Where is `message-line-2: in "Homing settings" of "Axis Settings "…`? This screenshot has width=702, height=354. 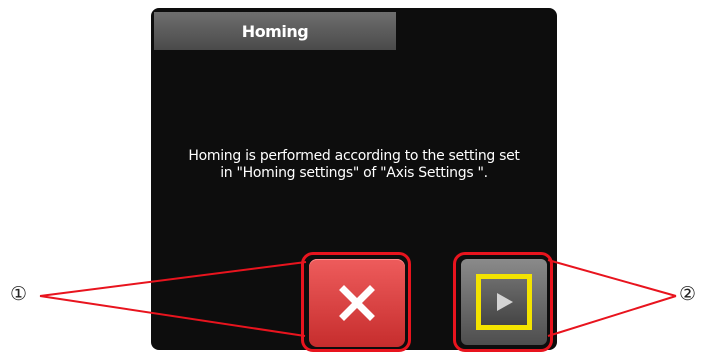 message-line-2: in "Homing settings" of "Axis Settings "… is located at coordinates (354, 173).